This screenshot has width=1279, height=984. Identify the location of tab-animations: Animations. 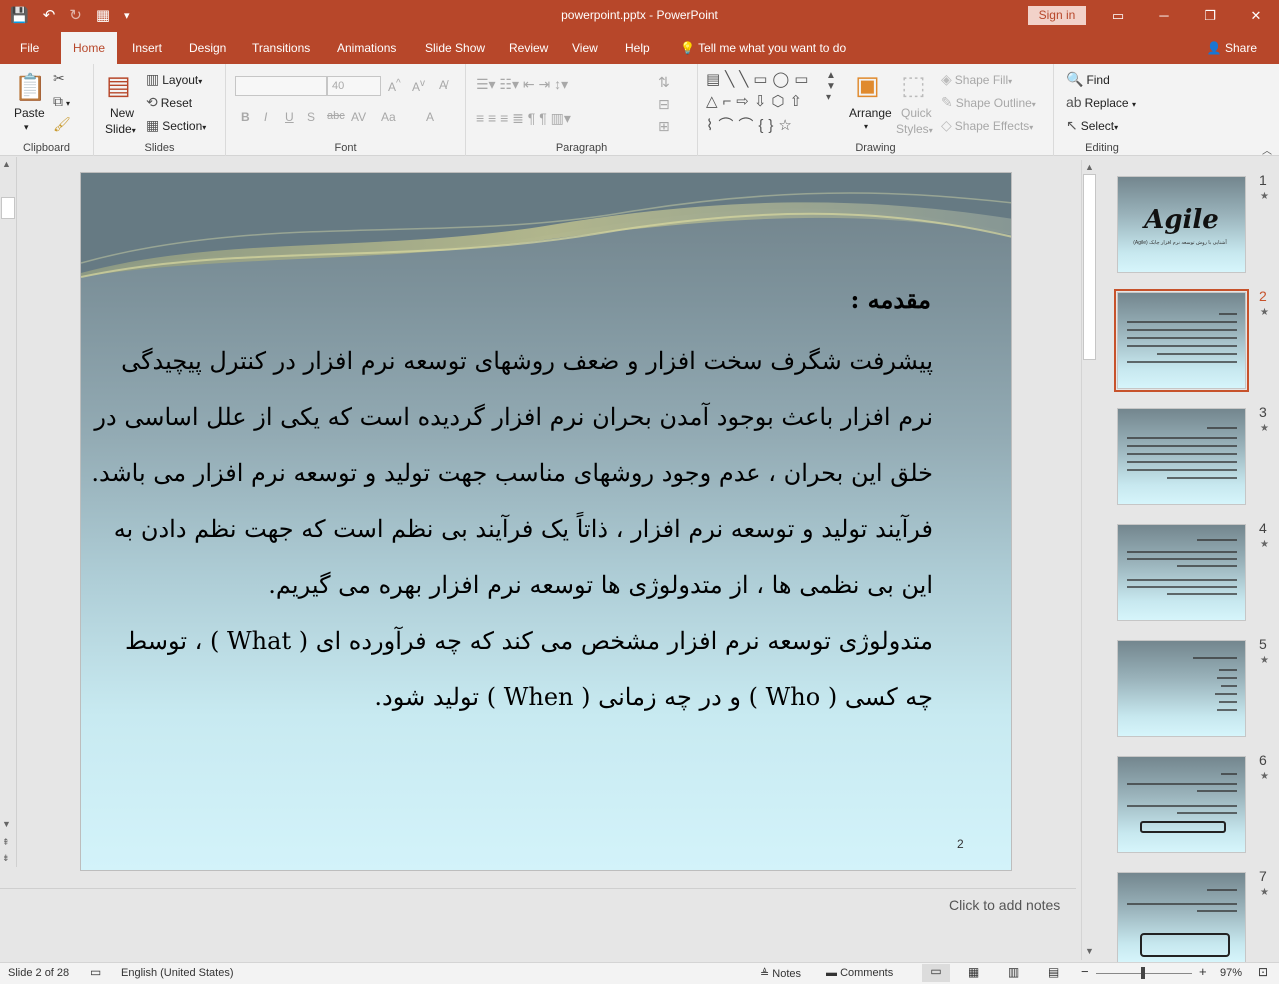
(366, 48).